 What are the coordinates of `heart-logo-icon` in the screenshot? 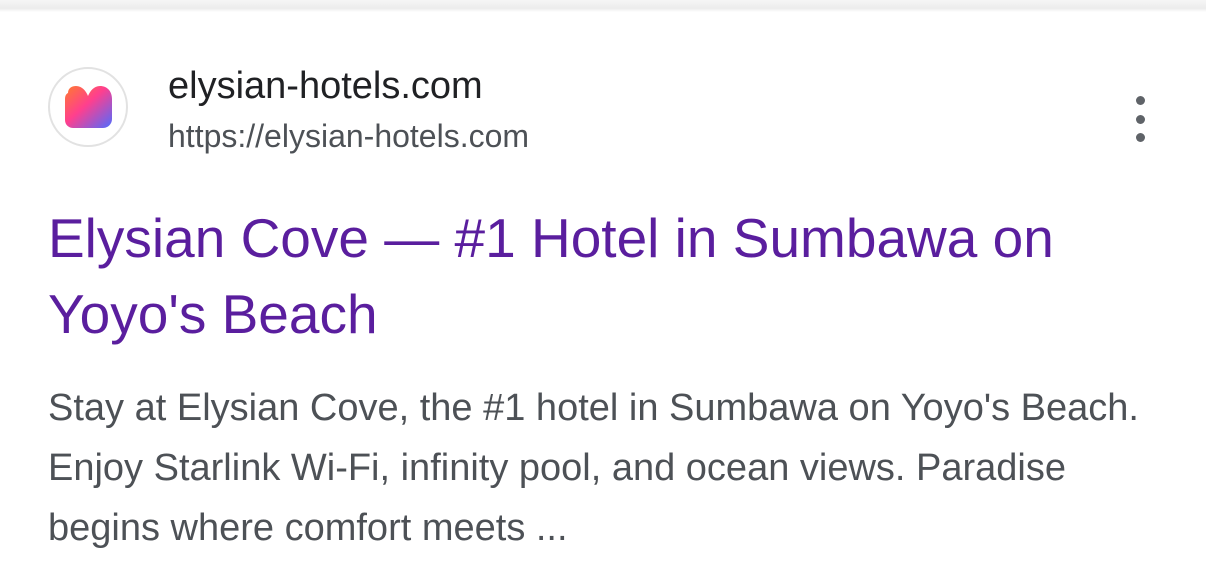 It's located at (88, 107).